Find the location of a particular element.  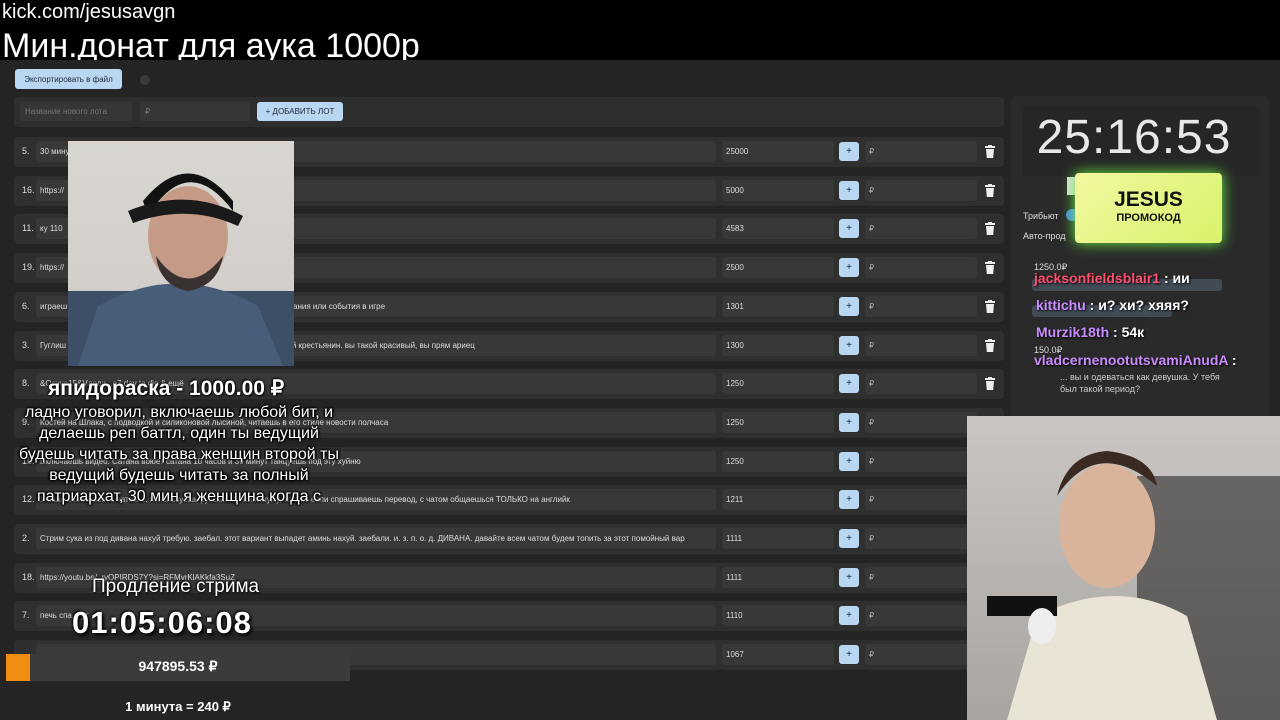

extension-label: Продление стрима is located at coordinates (176, 586).